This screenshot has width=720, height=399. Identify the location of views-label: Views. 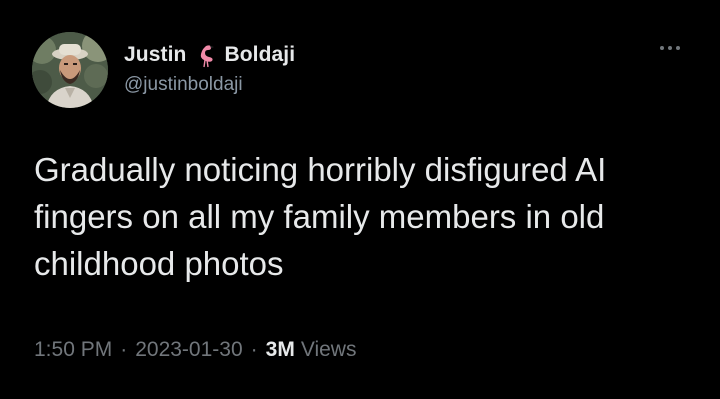
(328, 349).